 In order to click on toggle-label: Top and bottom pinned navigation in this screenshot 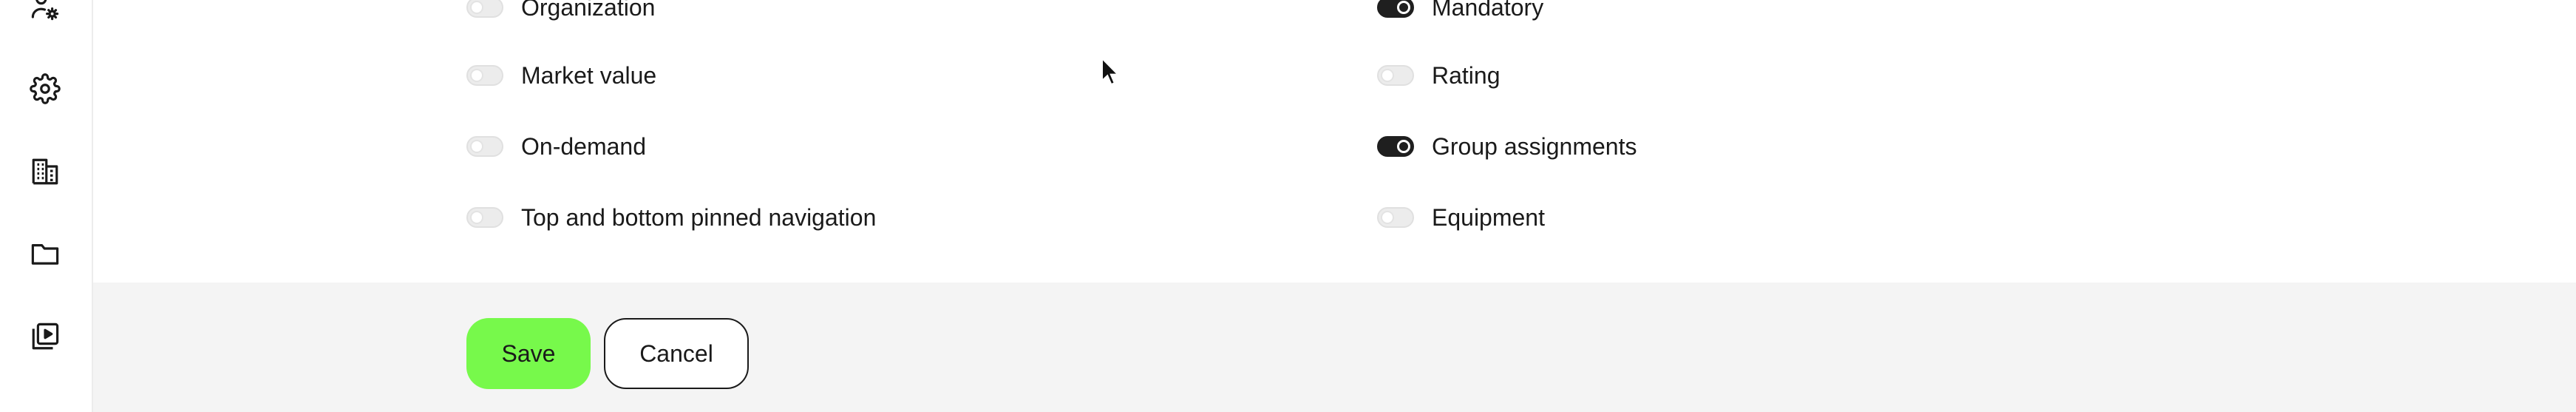, I will do `click(699, 217)`.